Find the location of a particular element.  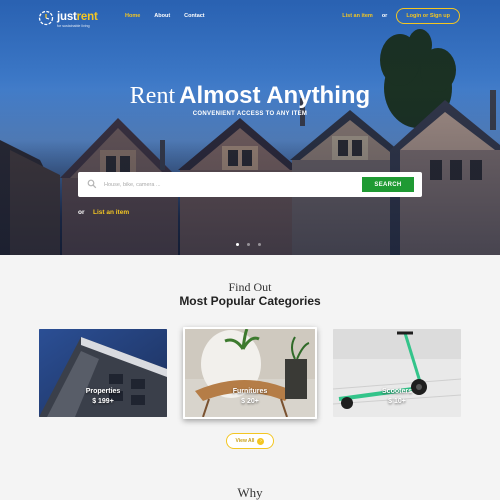

hero-title-bold: Almost Anything is located at coordinates (275, 95).